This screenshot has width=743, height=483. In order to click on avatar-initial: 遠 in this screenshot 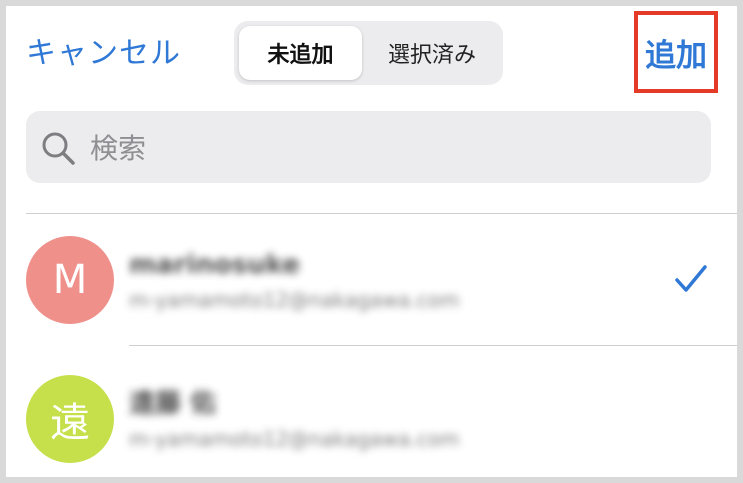, I will do `click(70, 423)`.